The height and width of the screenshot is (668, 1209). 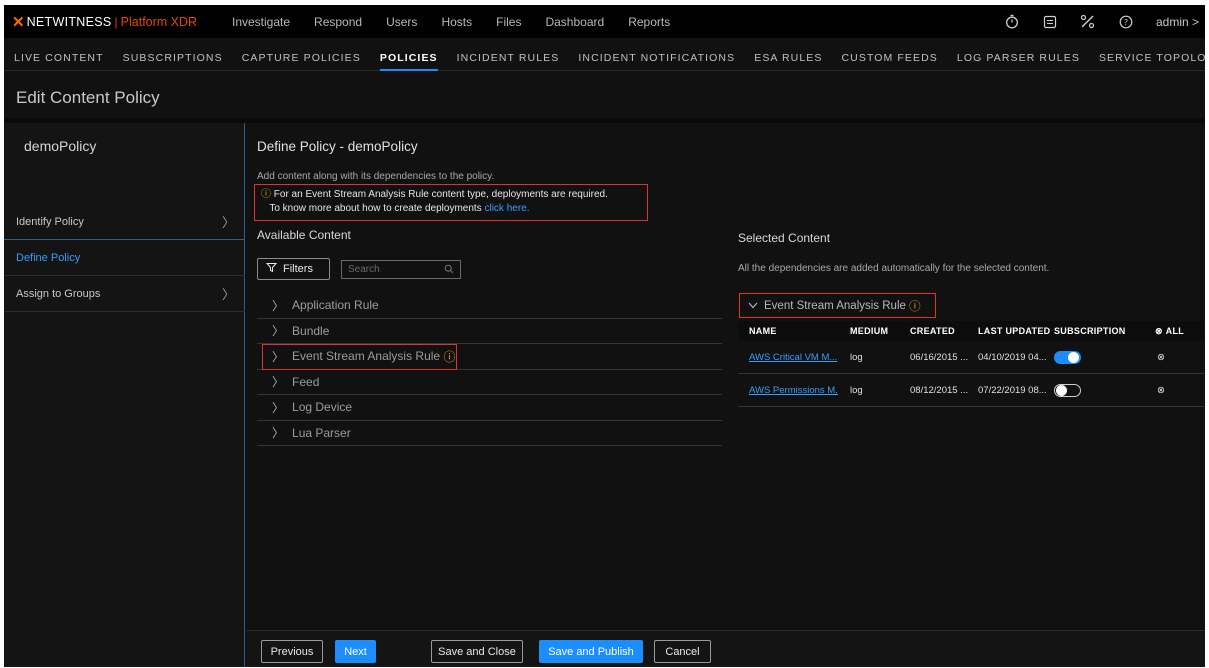 What do you see at coordinates (60, 146) in the screenshot?
I see `policy-name: demoPolicy` at bounding box center [60, 146].